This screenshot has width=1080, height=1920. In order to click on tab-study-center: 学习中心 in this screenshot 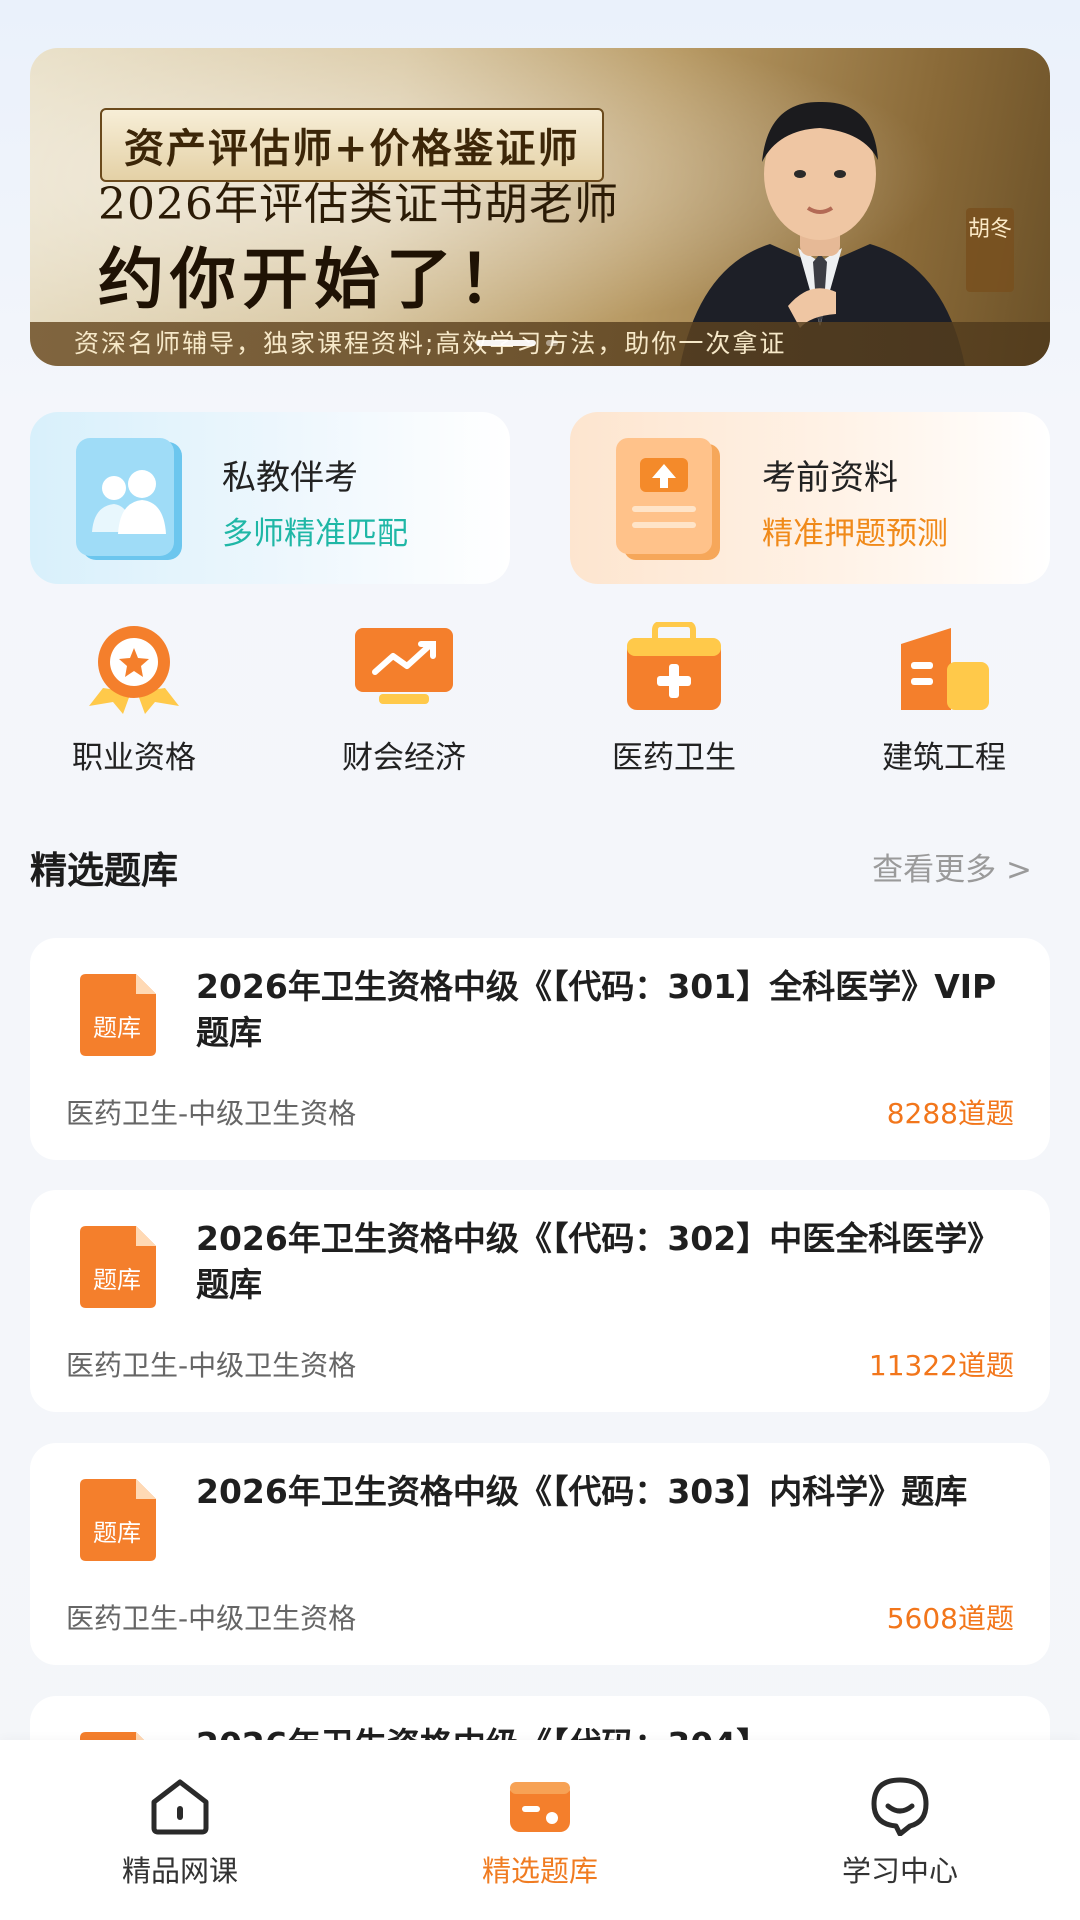, I will do `click(900, 1833)`.